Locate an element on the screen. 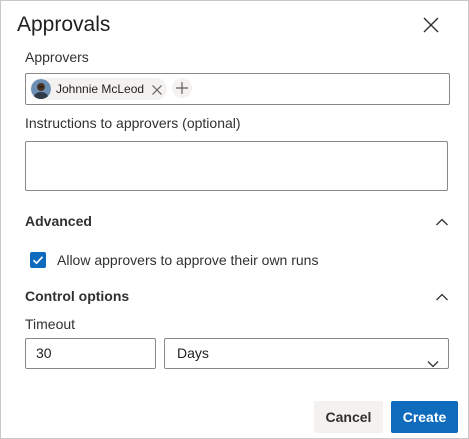 The image size is (469, 439). approvers-label: Approvers is located at coordinates (57, 57).